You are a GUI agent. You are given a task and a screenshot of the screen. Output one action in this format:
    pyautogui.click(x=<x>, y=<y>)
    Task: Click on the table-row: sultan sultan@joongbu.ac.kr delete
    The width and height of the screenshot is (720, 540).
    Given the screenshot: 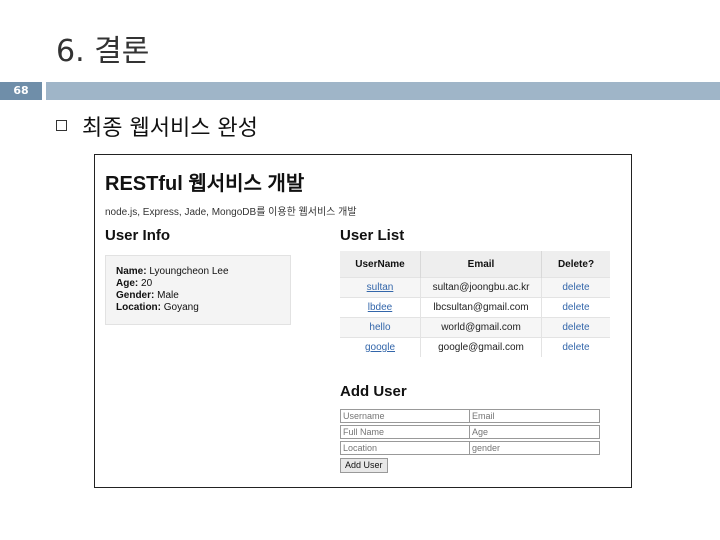 What is the action you would take?
    pyautogui.click(x=475, y=287)
    